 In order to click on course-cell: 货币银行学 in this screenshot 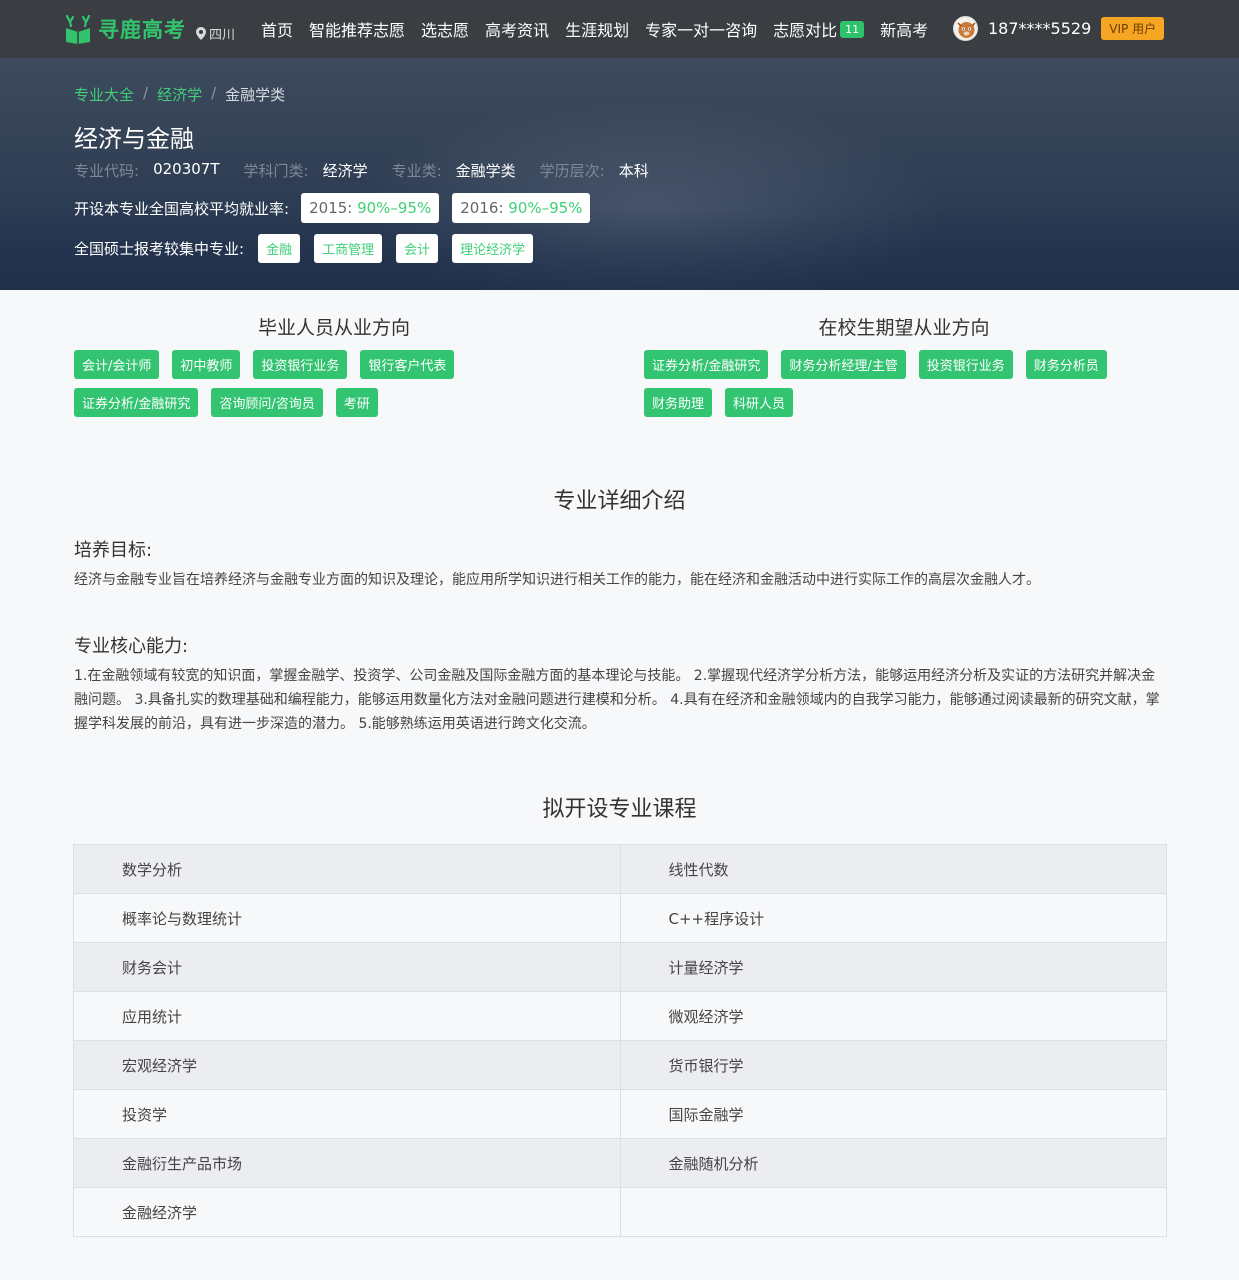, I will do `click(893, 1065)`.